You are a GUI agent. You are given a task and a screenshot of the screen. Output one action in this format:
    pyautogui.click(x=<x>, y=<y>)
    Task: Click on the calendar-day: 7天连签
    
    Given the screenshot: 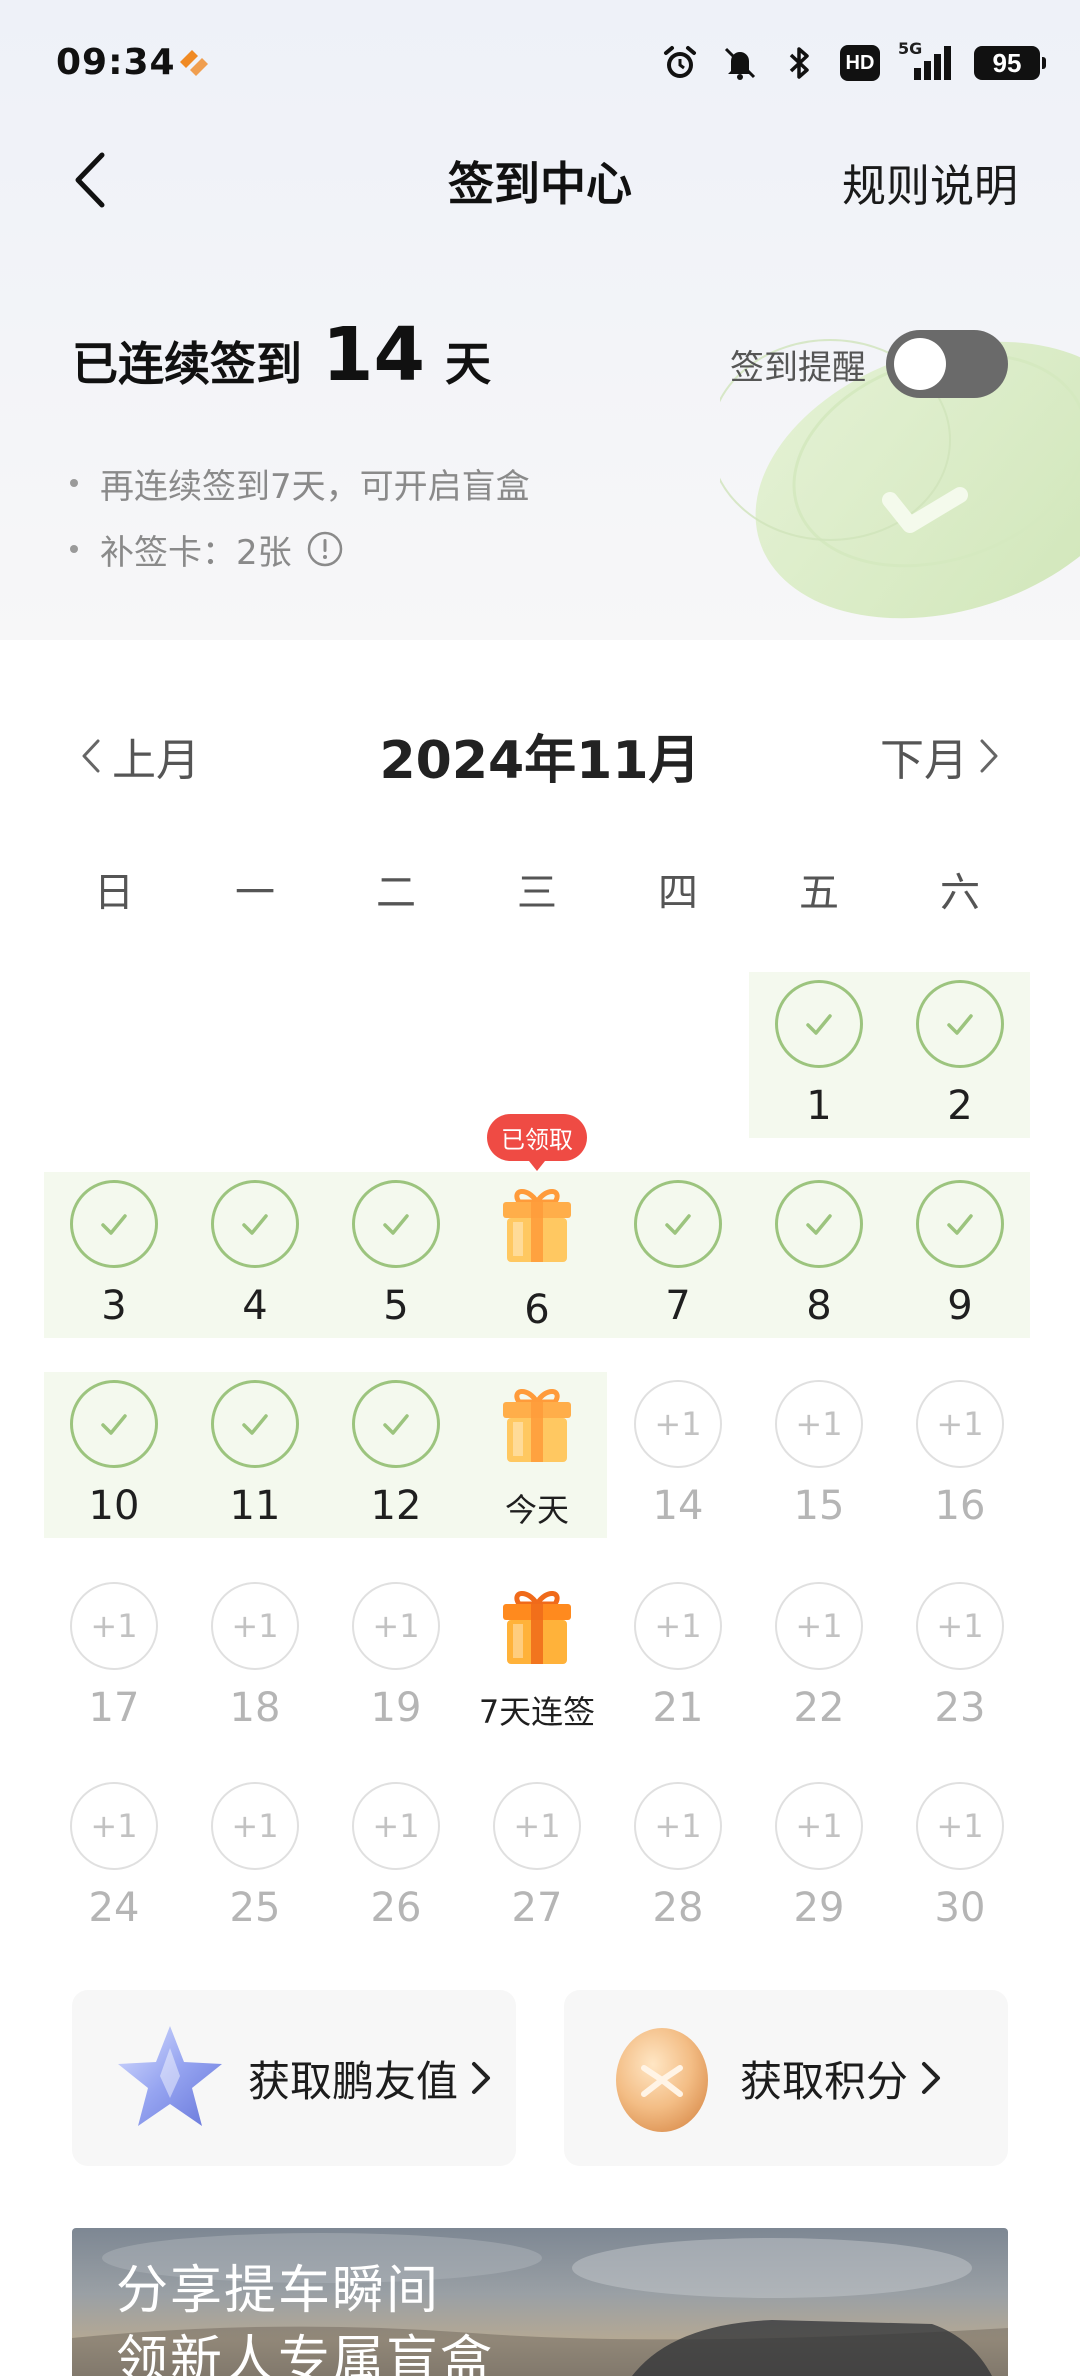 What is the action you would take?
    pyautogui.click(x=537, y=1667)
    